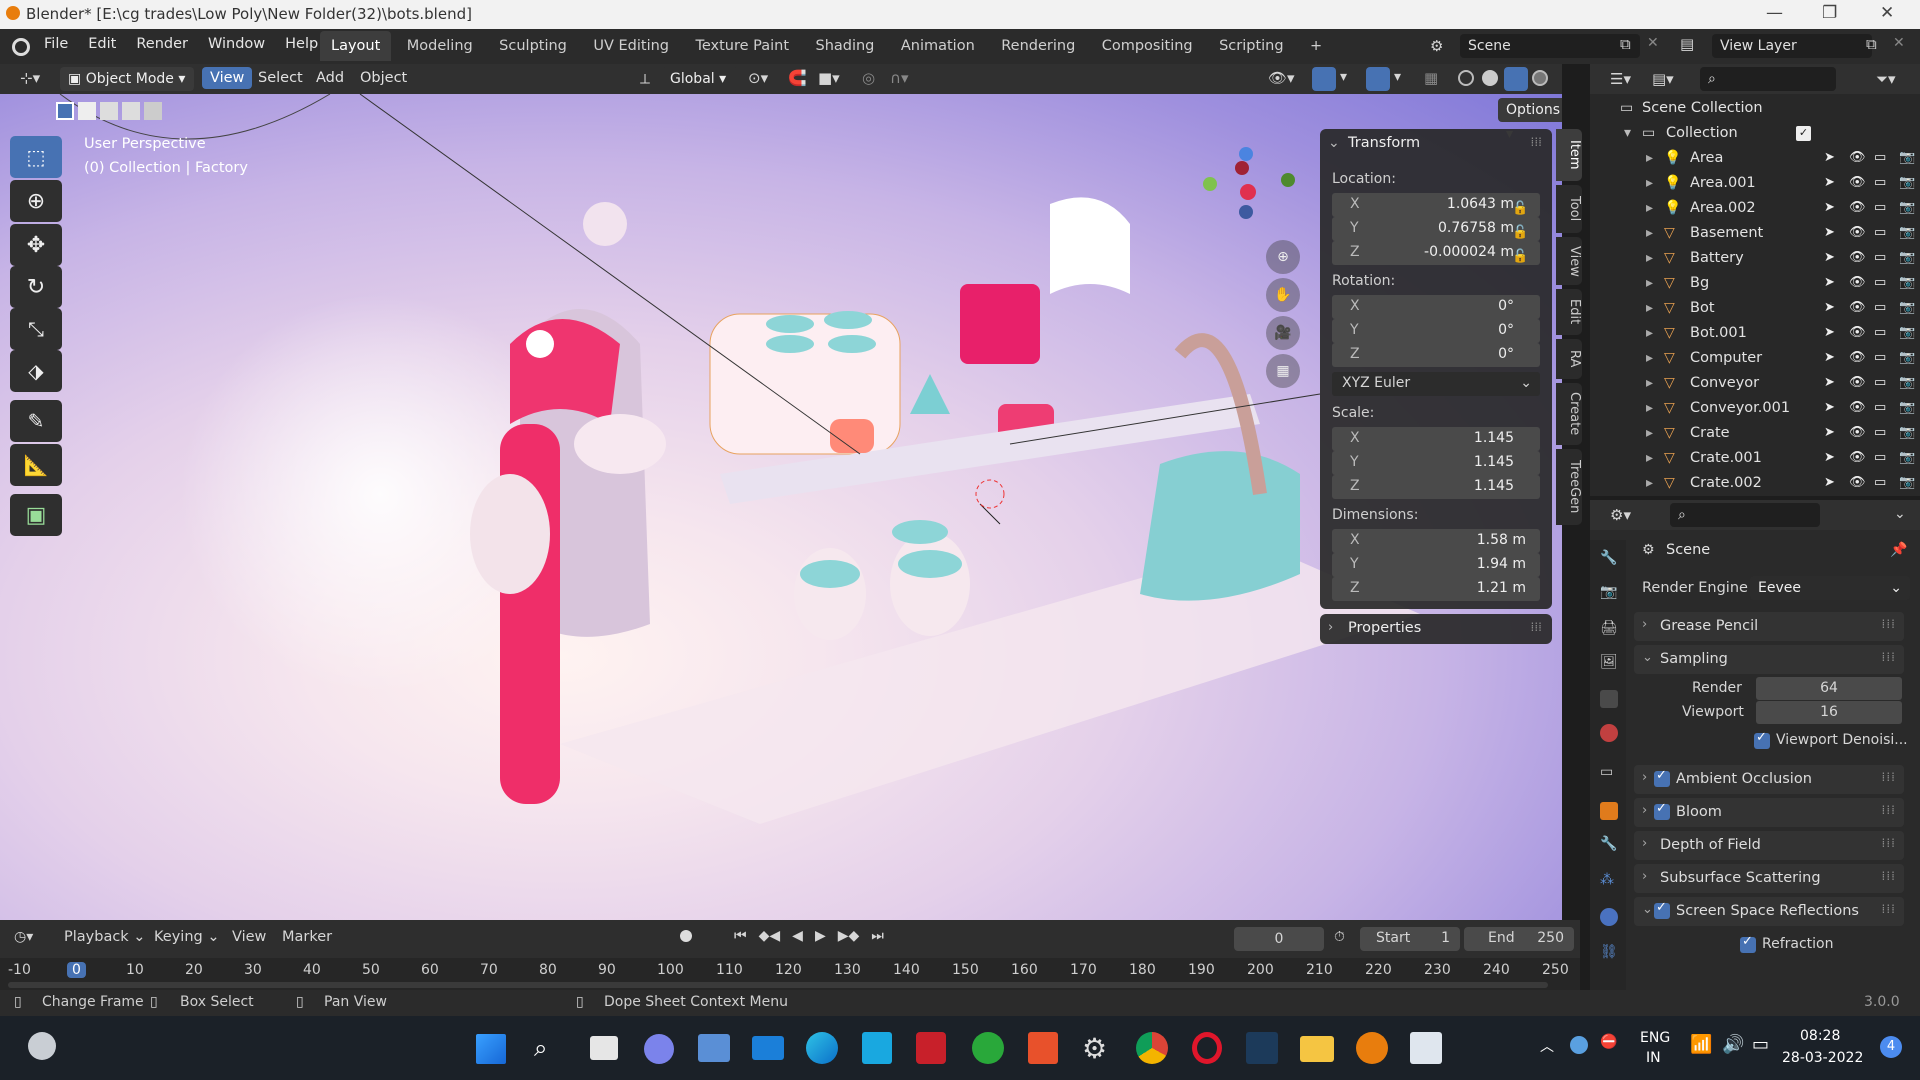 The height and width of the screenshot is (1080, 1920). Describe the element at coordinates (1436, 355) in the screenshot. I see `rotation-z-field: Z 0°` at that location.